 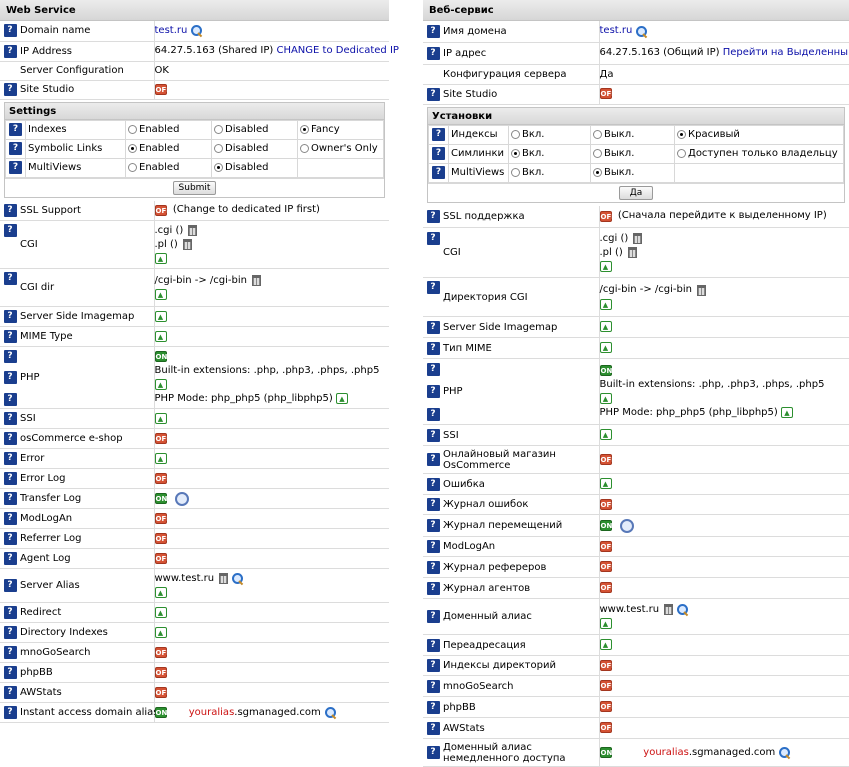 What do you see at coordinates (550, 172) in the screenshot?
I see `multiviews-enabled-radio: Вкл.` at bounding box center [550, 172].